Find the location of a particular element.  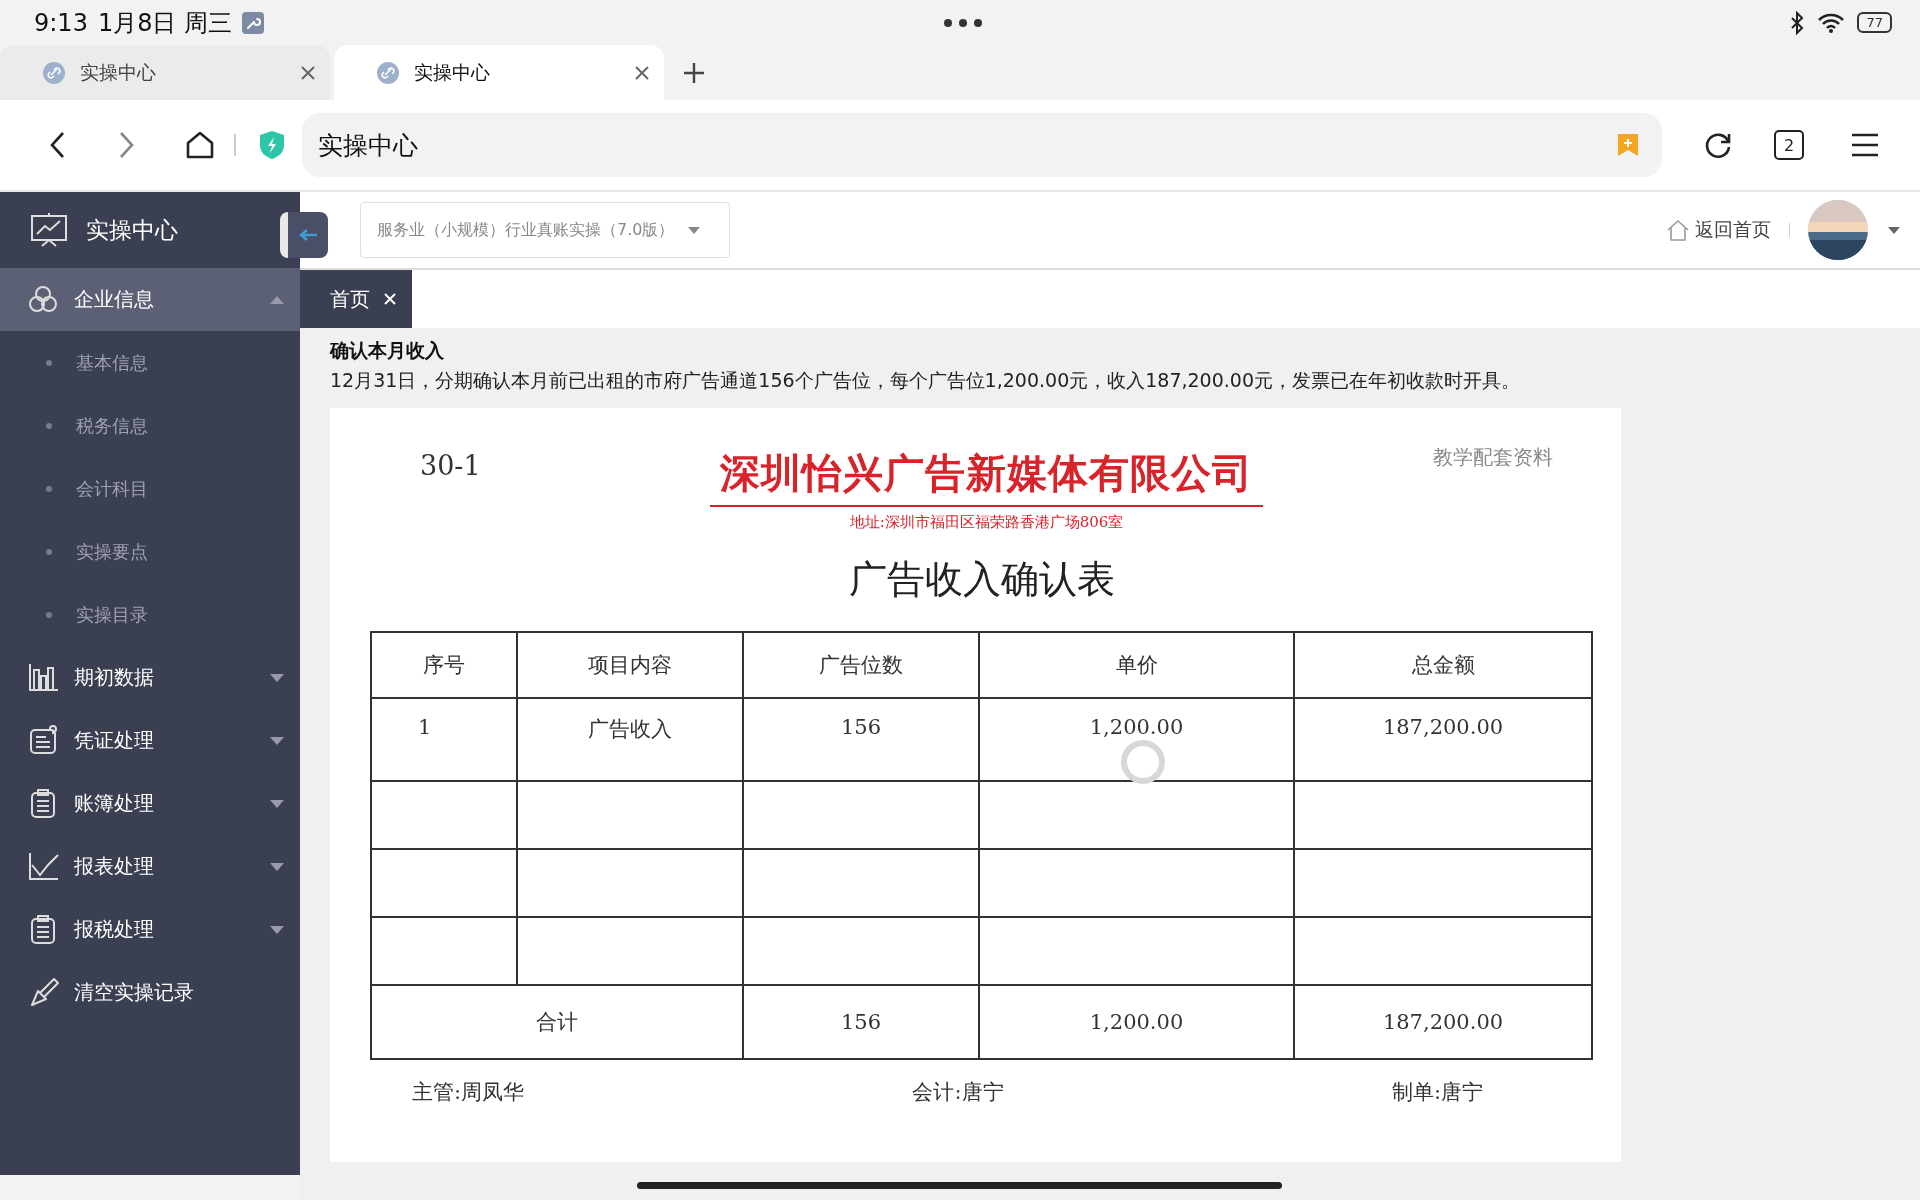

signature-field: 会计:唐宁 is located at coordinates (958, 1092).